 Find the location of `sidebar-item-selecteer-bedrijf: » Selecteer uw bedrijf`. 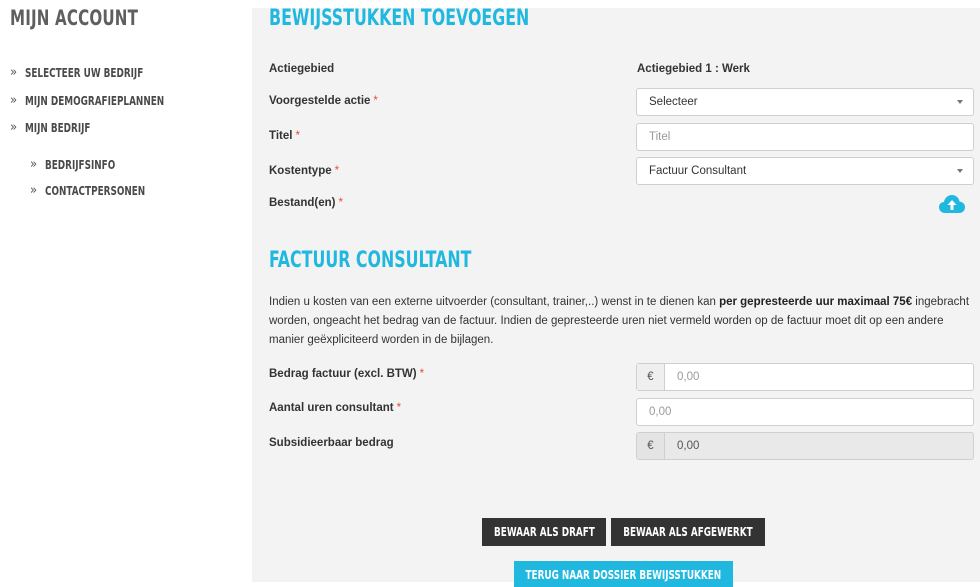

sidebar-item-selecteer-bedrijf: » Selecteer uw bedrijf is located at coordinates (89, 72).